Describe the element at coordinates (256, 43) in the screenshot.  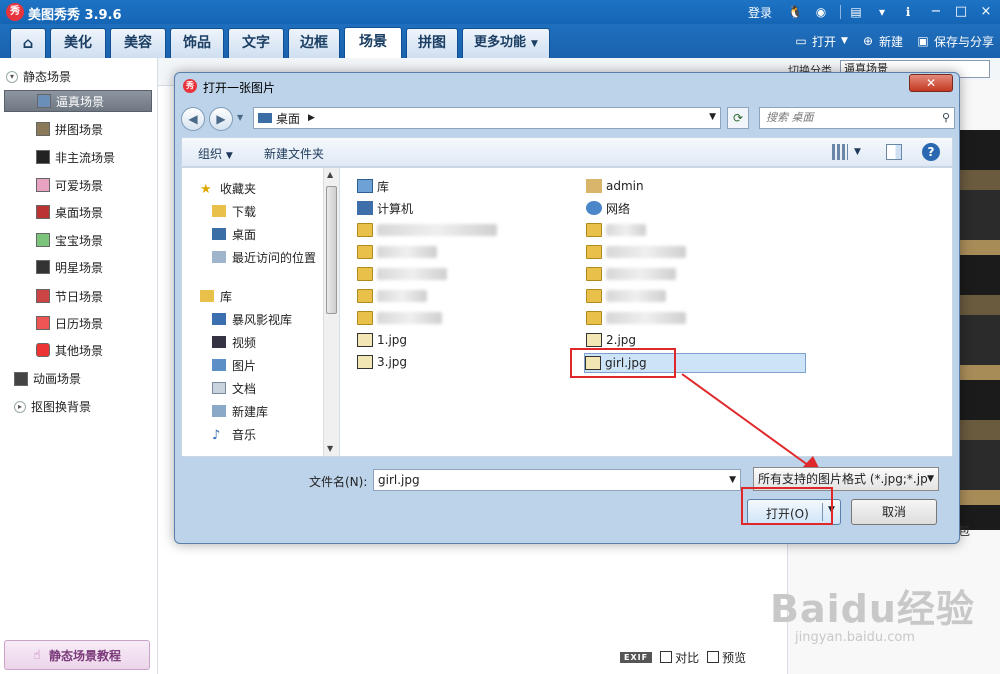
I see `tab-text: 文字` at that location.